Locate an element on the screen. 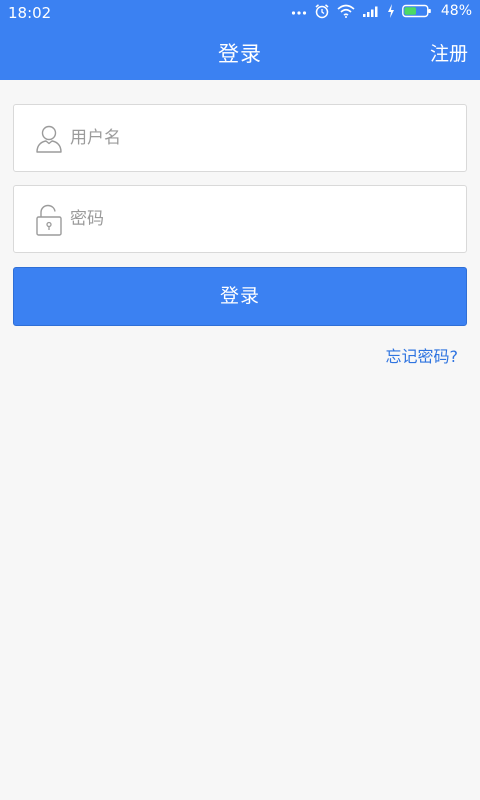 The image size is (480, 800). alarm-icon is located at coordinates (322, 11).